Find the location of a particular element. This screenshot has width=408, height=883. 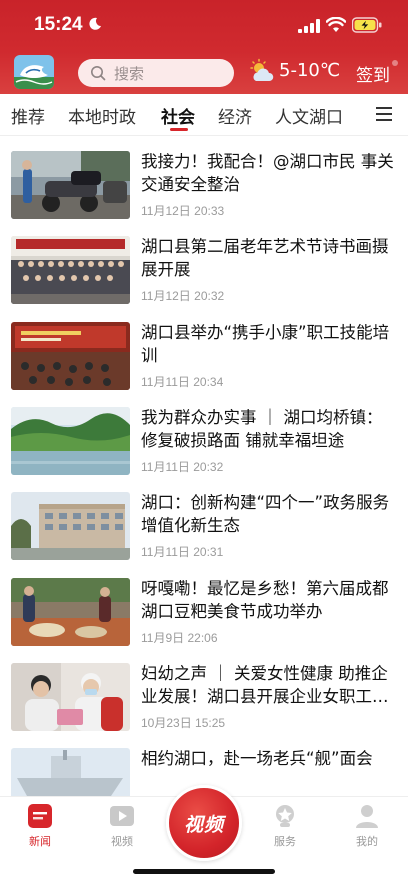

video-center-button: 视频 is located at coordinates (204, 823).